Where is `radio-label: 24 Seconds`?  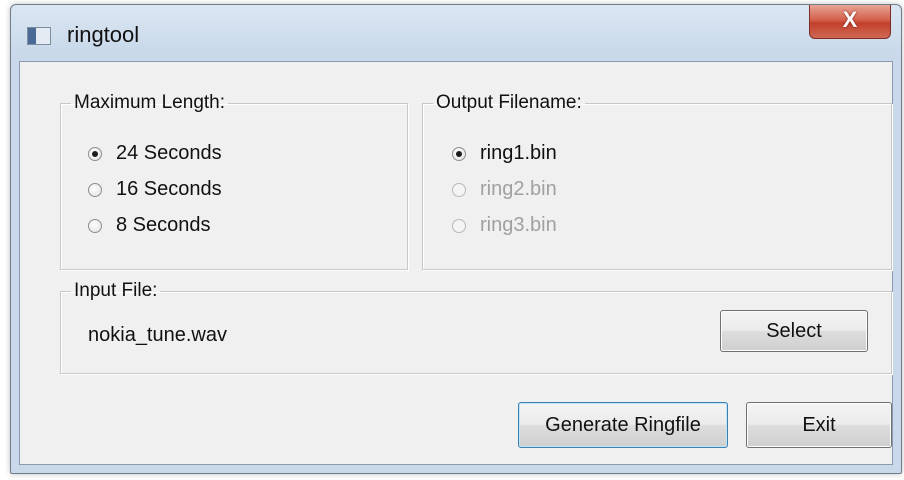
radio-label: 24 Seconds is located at coordinates (169, 153).